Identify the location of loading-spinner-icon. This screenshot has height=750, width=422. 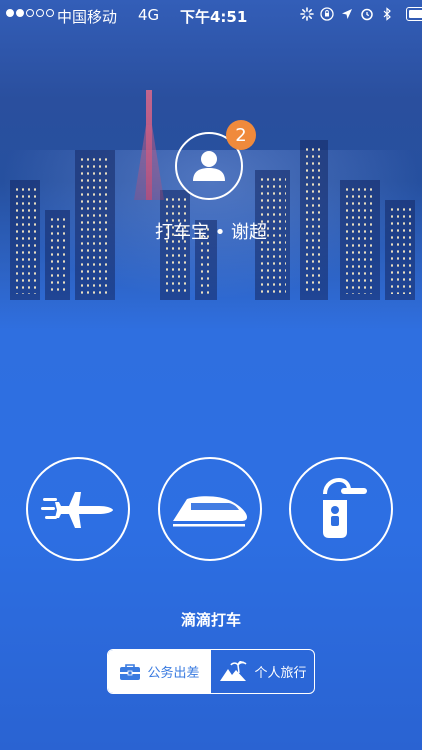
(307, 14).